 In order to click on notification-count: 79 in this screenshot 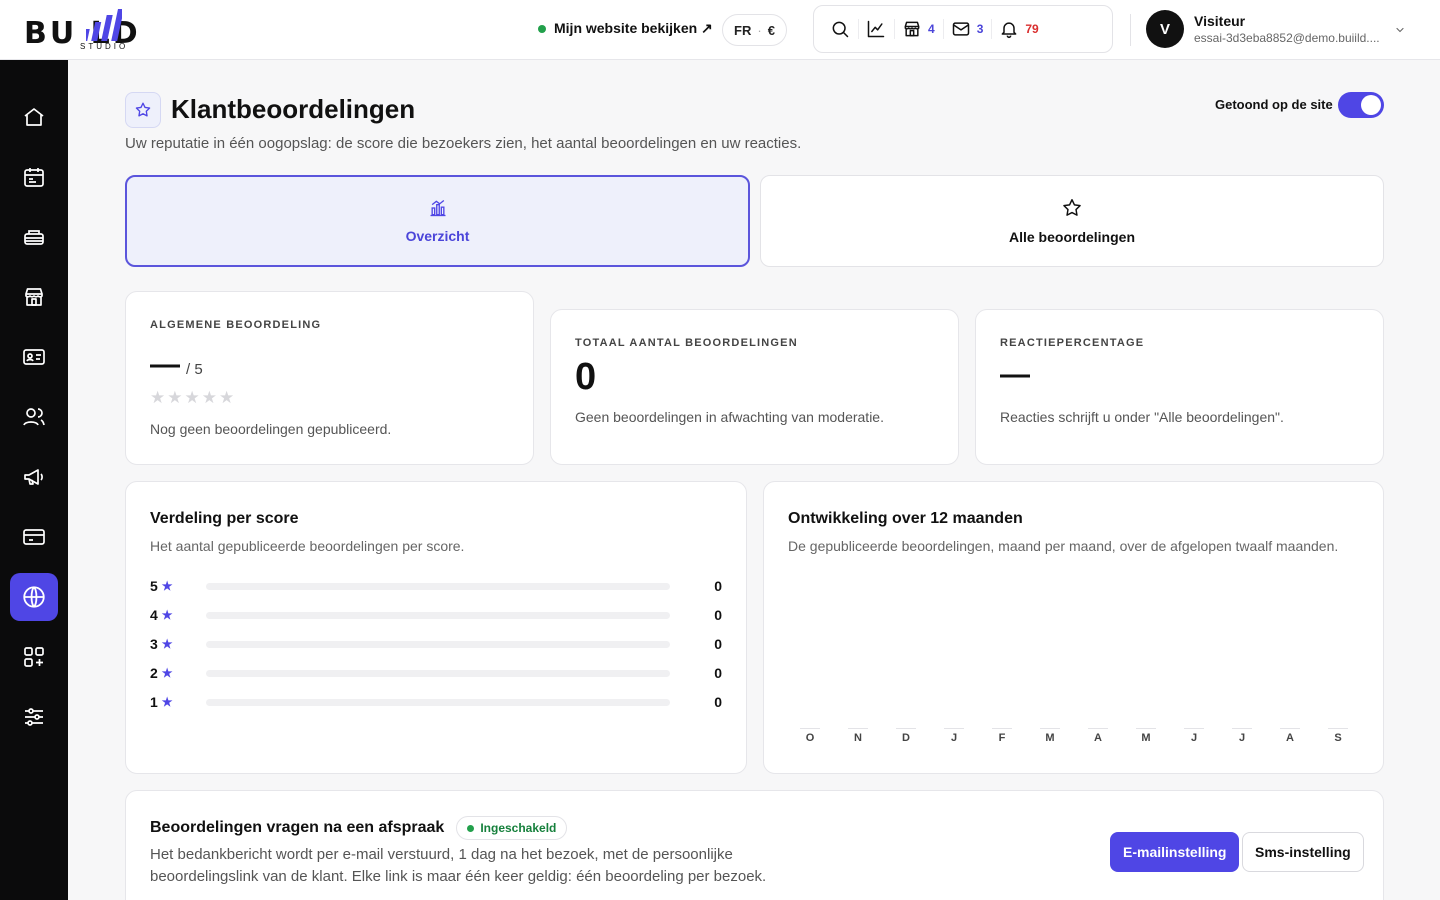, I will do `click(1032, 29)`.